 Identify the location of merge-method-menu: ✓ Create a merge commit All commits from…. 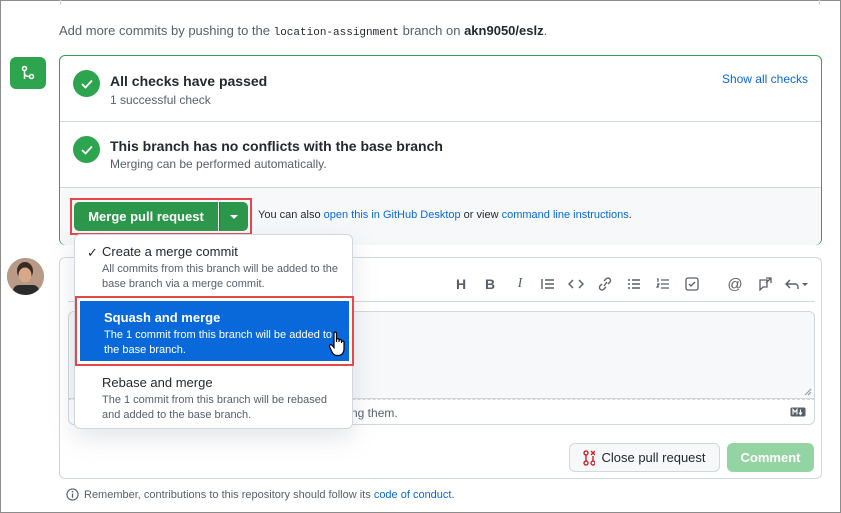
(214, 332).